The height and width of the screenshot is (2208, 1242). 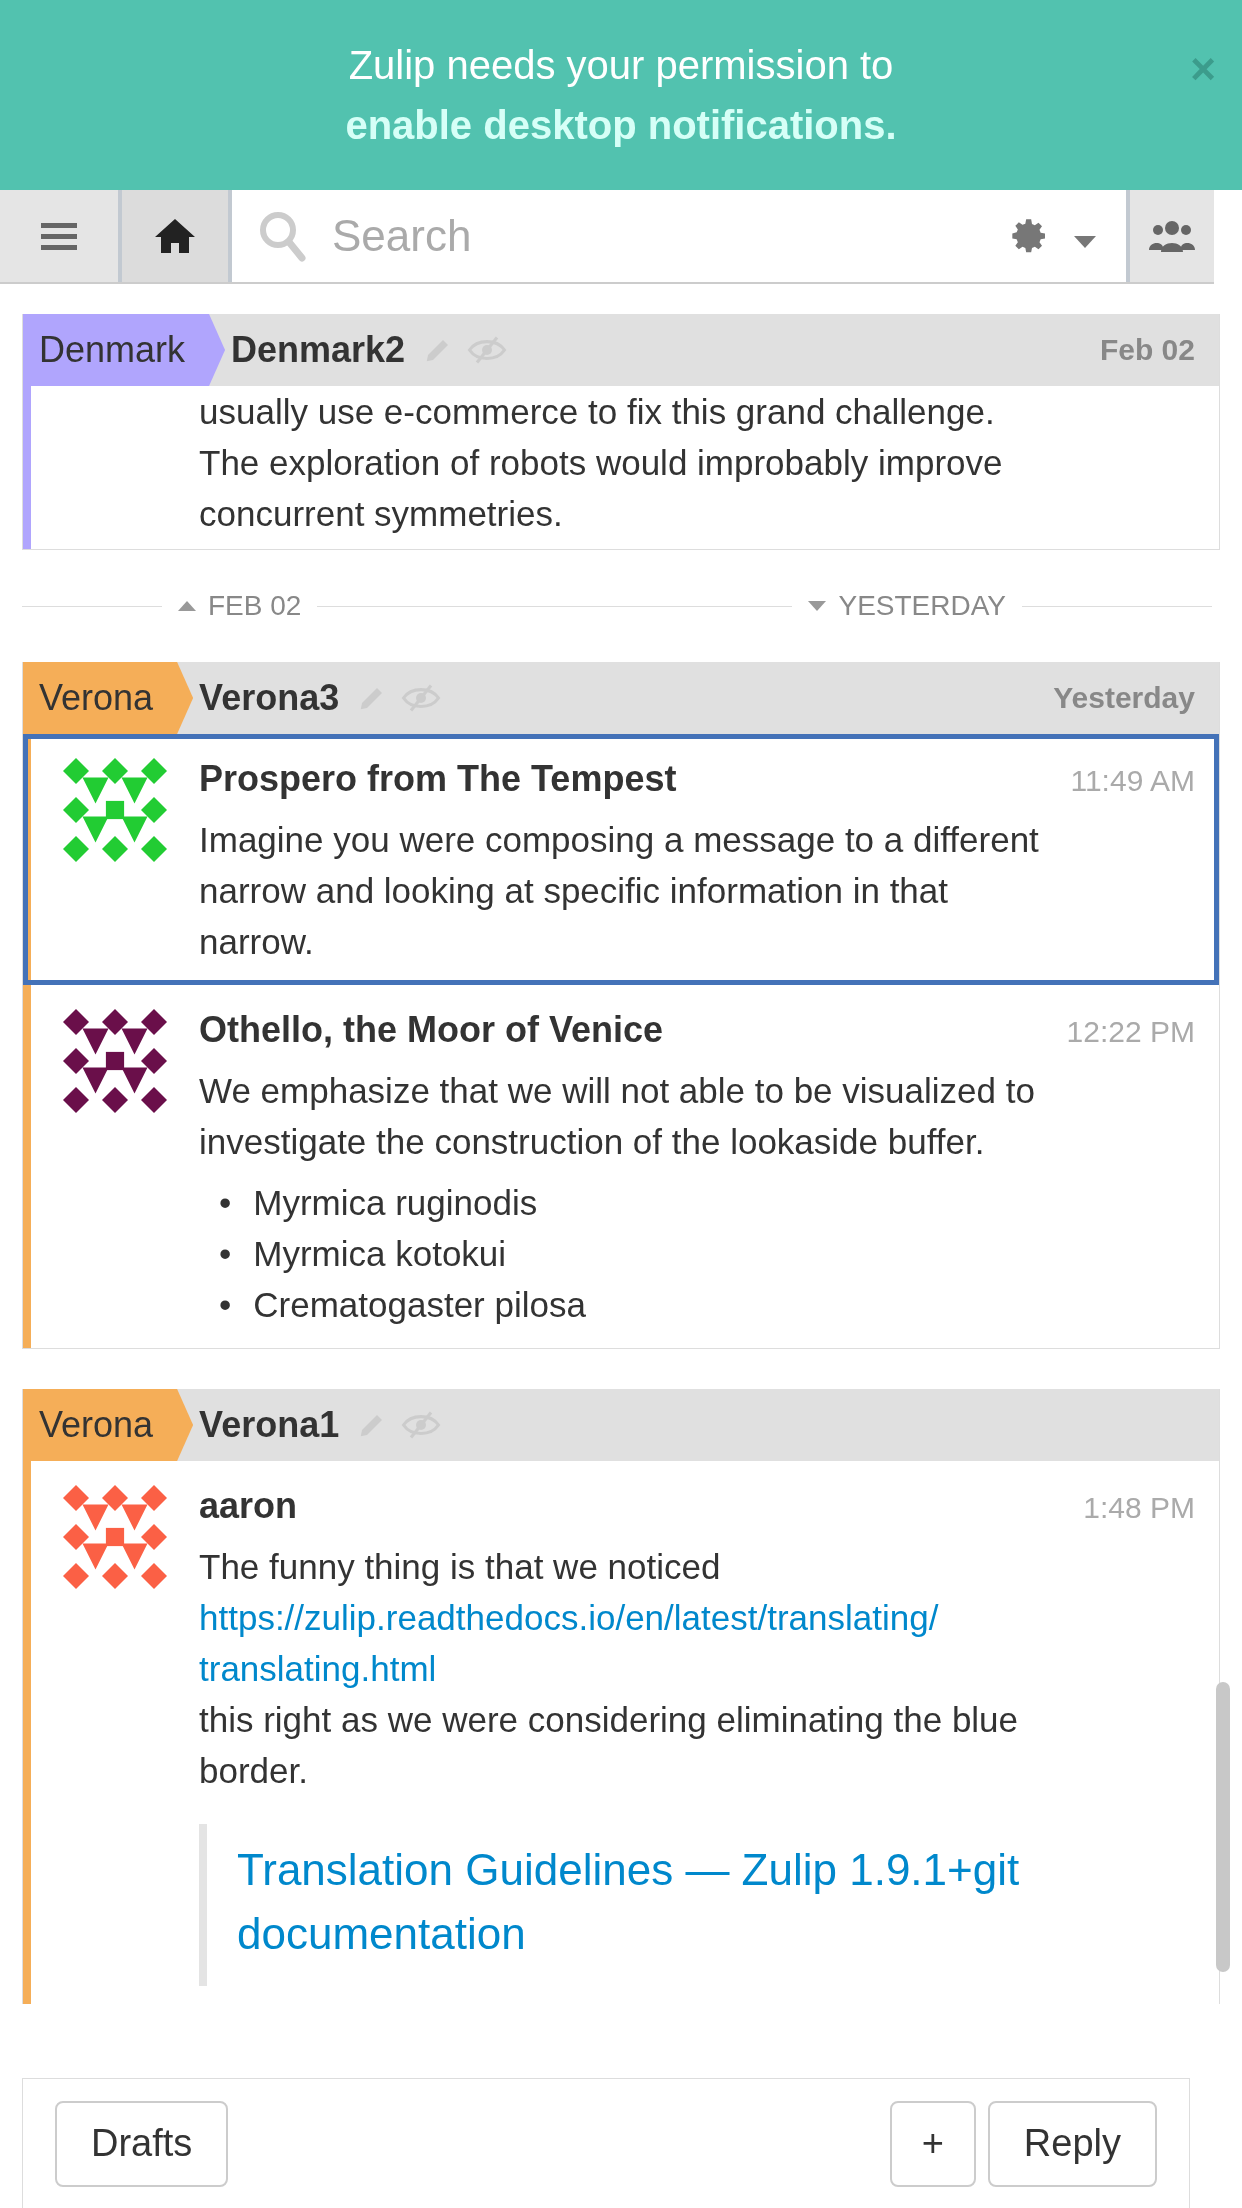 What do you see at coordinates (601, 463) in the screenshot?
I see `message-text: usually use e-commerce to fix this grand challenge. The exploration of robots would improbably improve concurrent symmetries.` at bounding box center [601, 463].